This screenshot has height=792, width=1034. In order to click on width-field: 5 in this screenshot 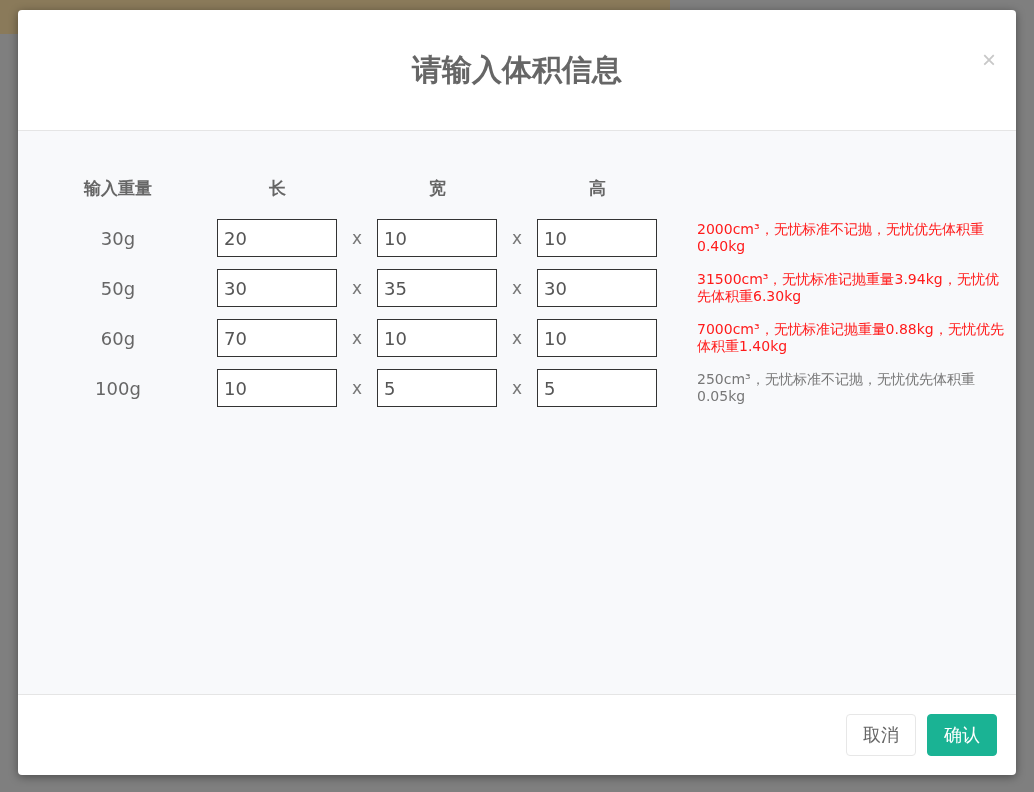, I will do `click(437, 388)`.